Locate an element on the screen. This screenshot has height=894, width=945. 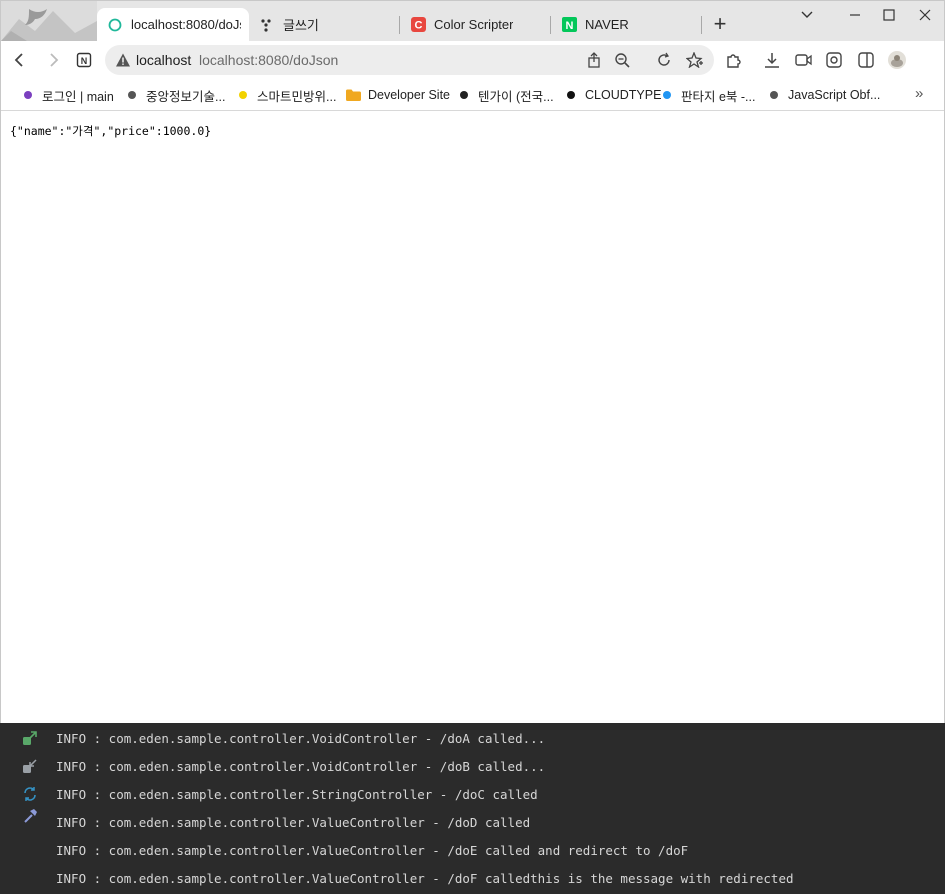
screenshot-icon is located at coordinates (834, 60).